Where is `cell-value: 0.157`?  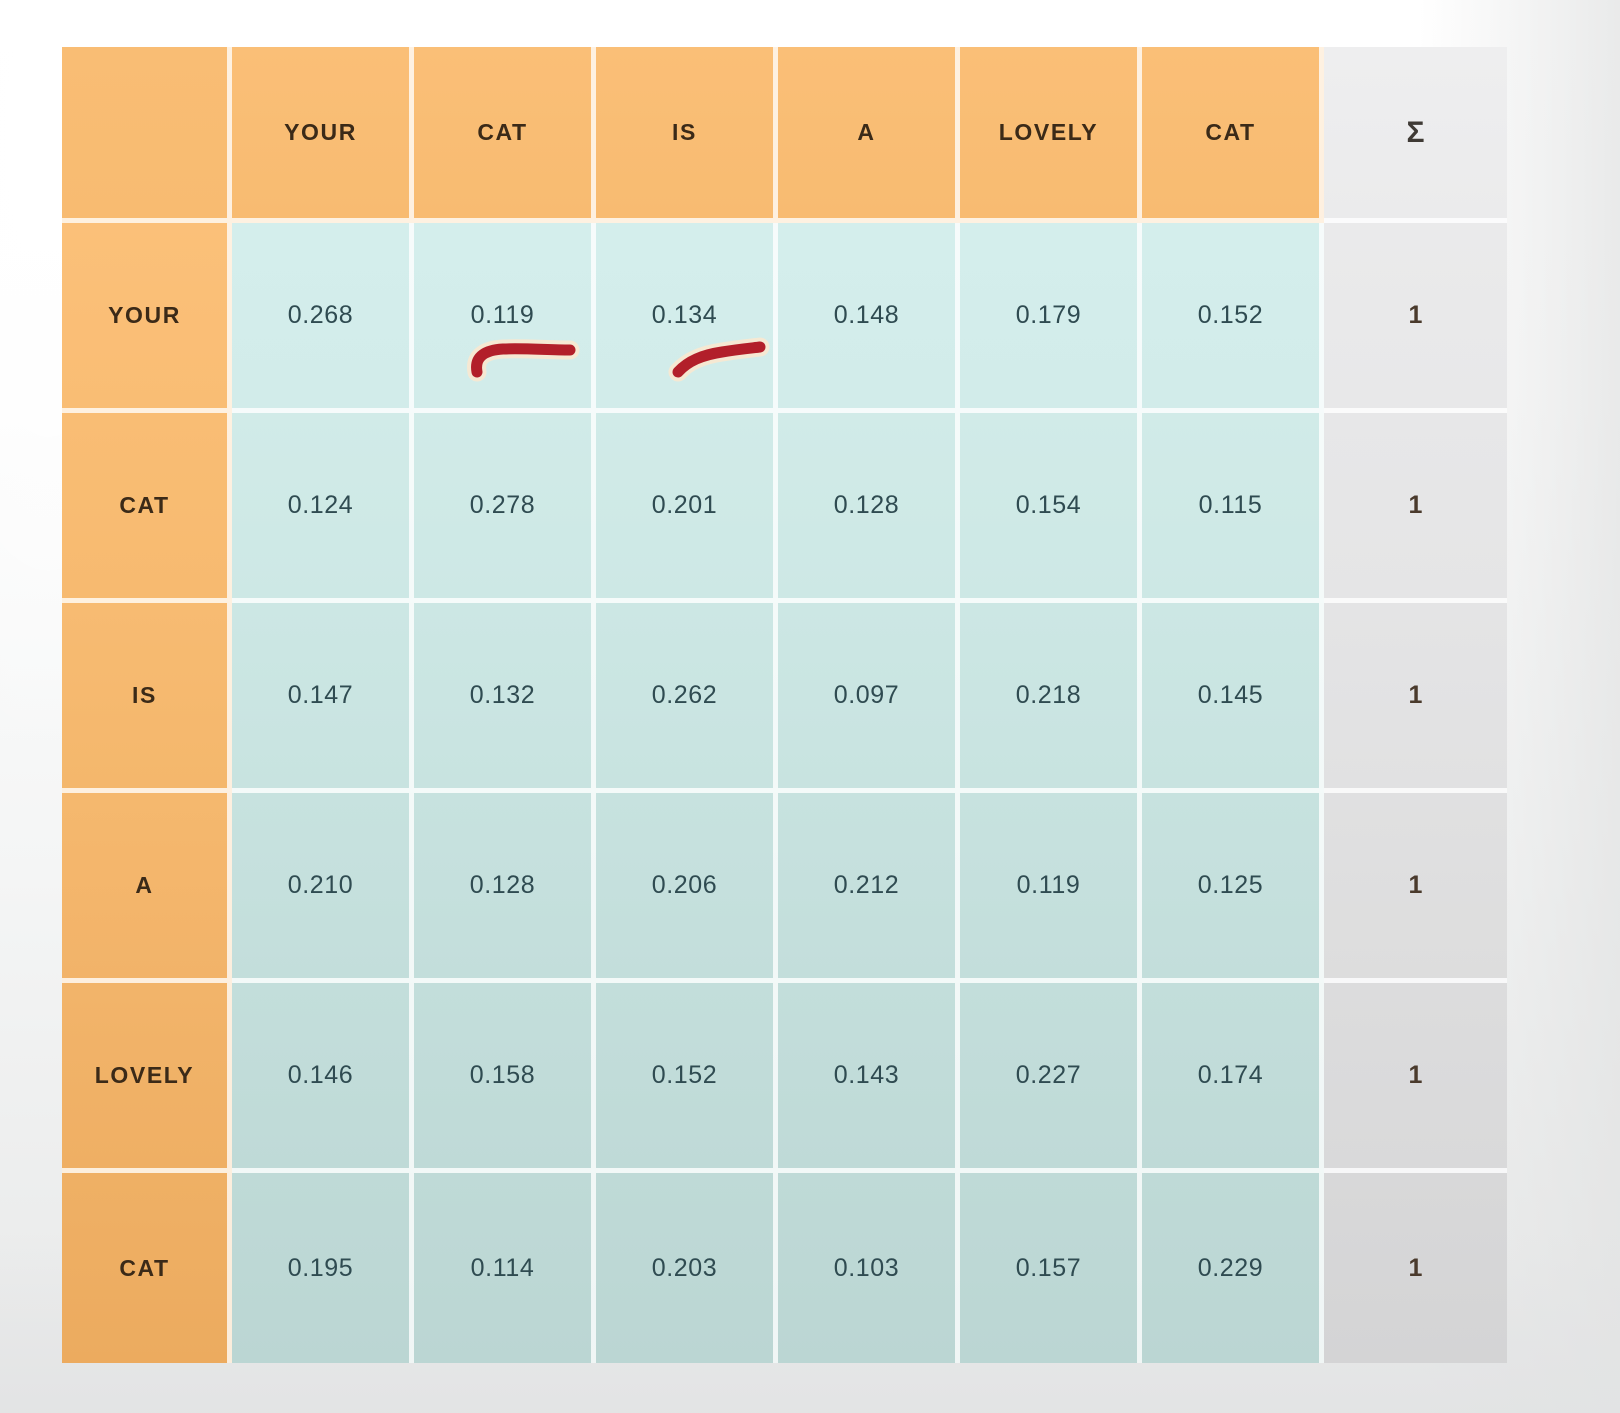
cell-value: 0.157 is located at coordinates (1048, 1267).